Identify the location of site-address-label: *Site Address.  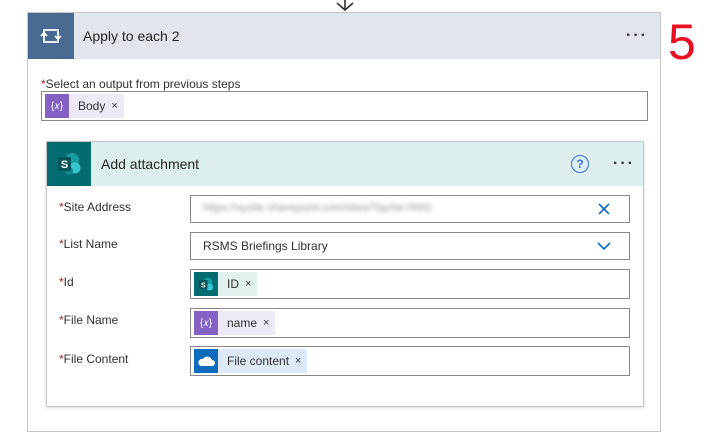
(95, 207).